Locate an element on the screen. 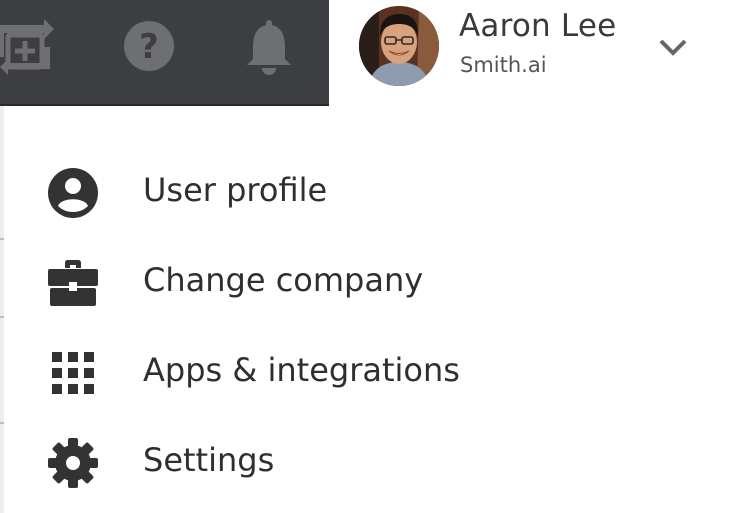 Image resolution: width=737 pixels, height=513 pixels. account-circle-icon is located at coordinates (73, 193).